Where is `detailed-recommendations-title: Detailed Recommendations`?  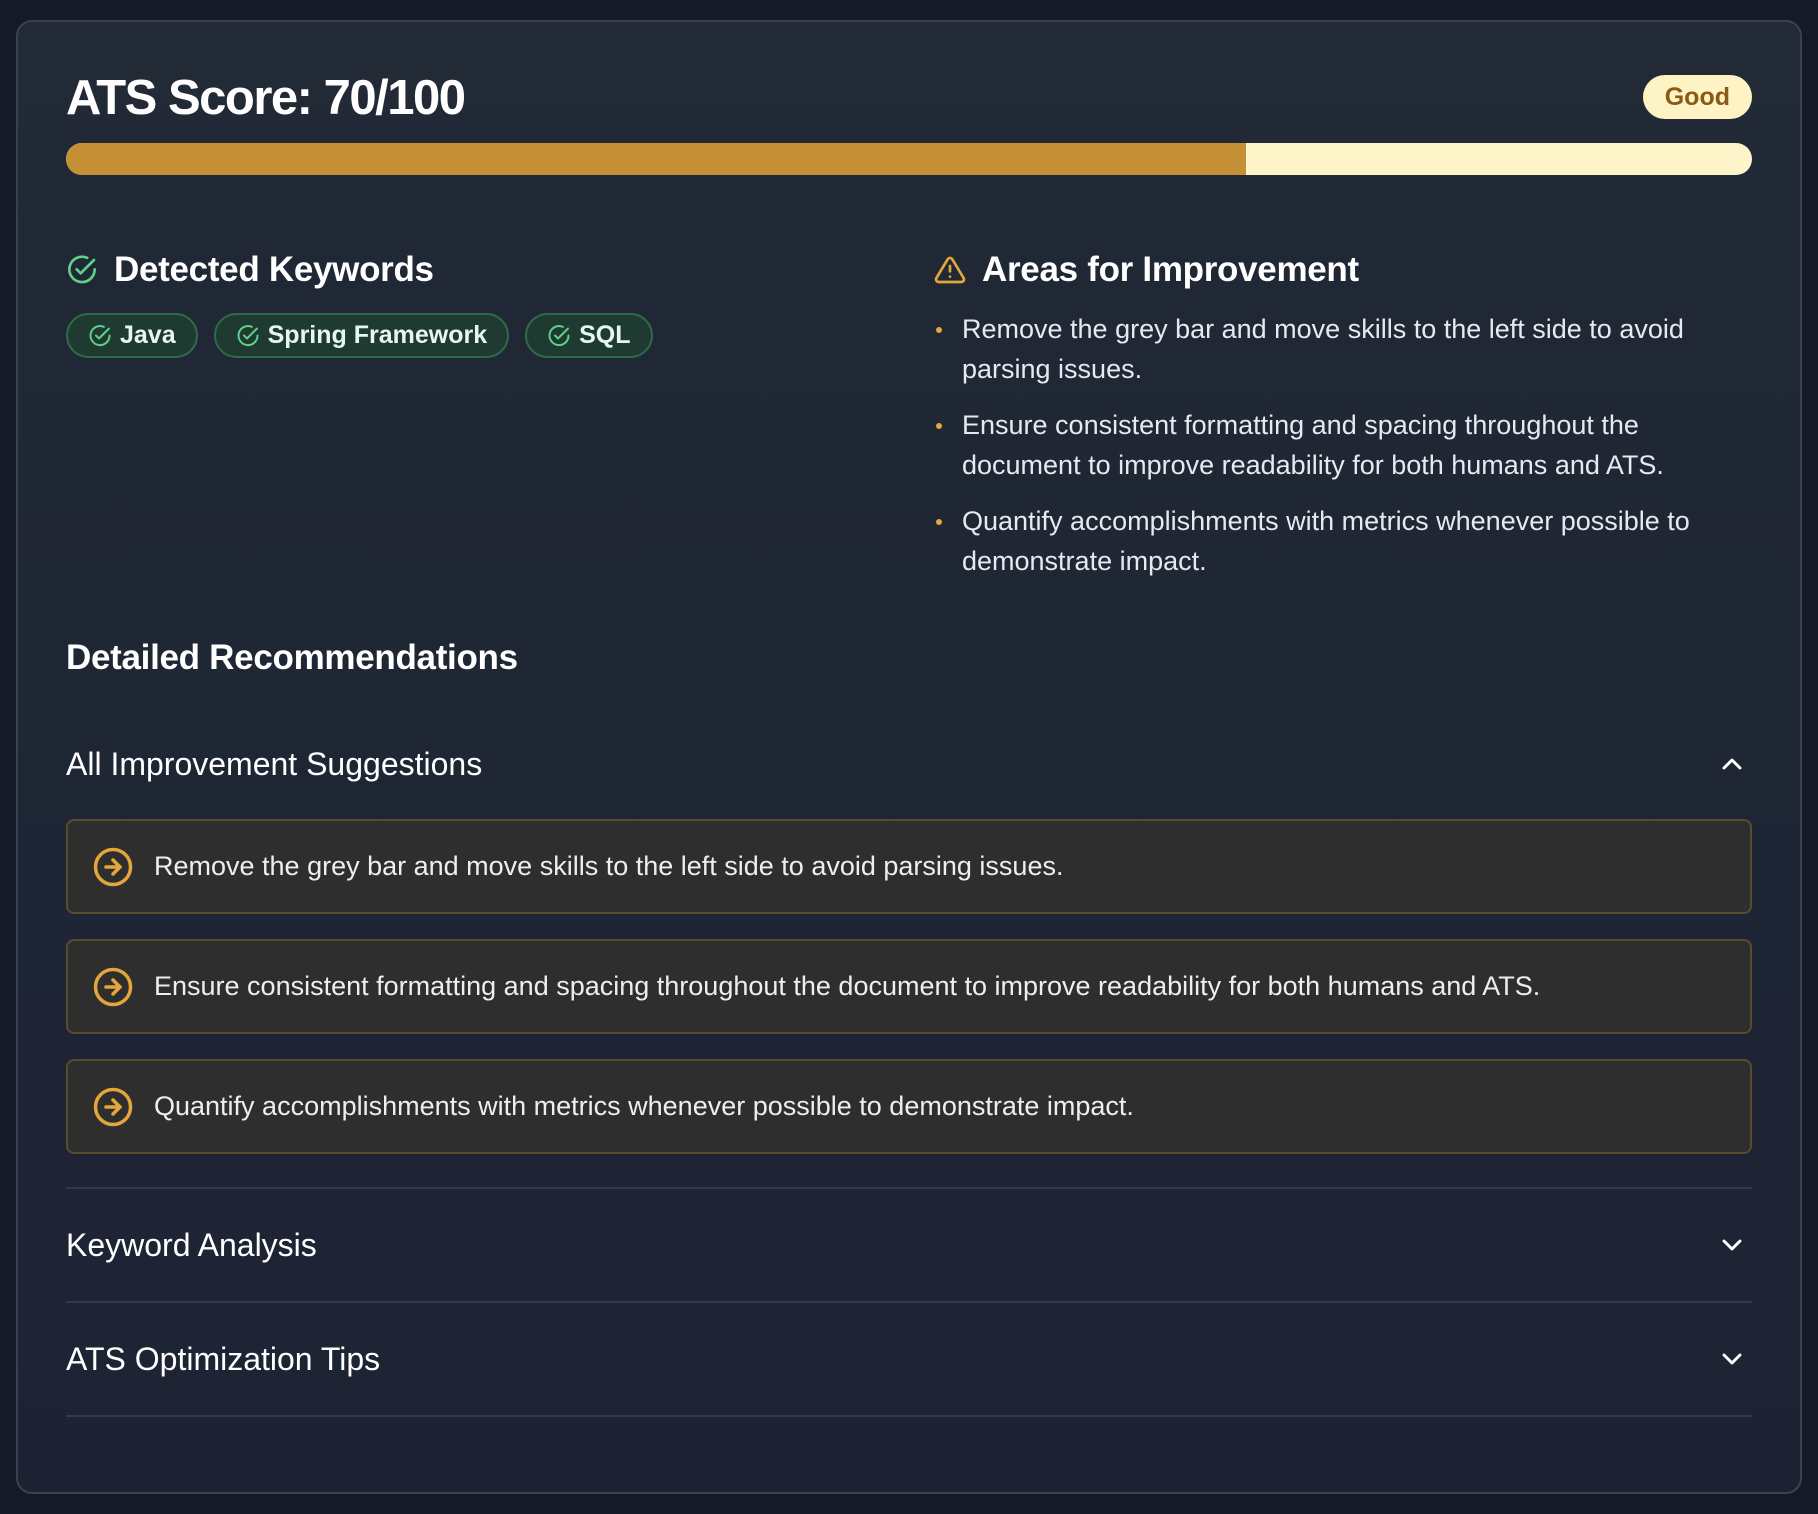 detailed-recommendations-title: Detailed Recommendations is located at coordinates (292, 657).